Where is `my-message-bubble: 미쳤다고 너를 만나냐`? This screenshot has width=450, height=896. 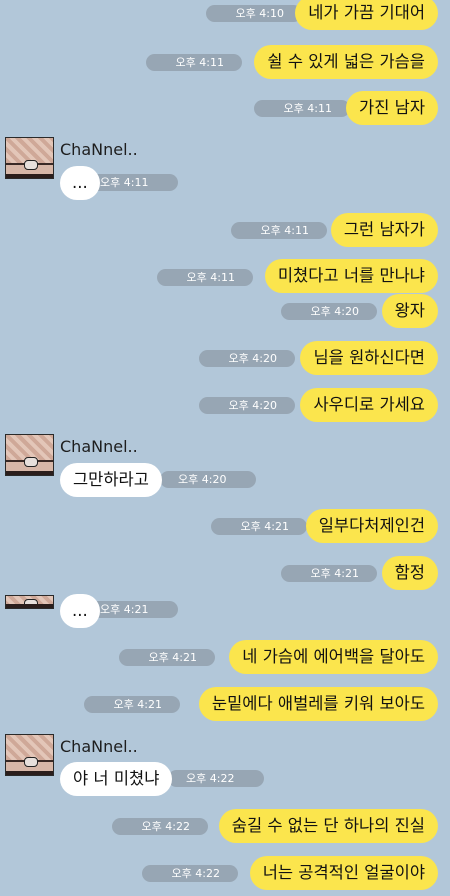 my-message-bubble: 미쳤다고 너를 만나냐 is located at coordinates (351, 276).